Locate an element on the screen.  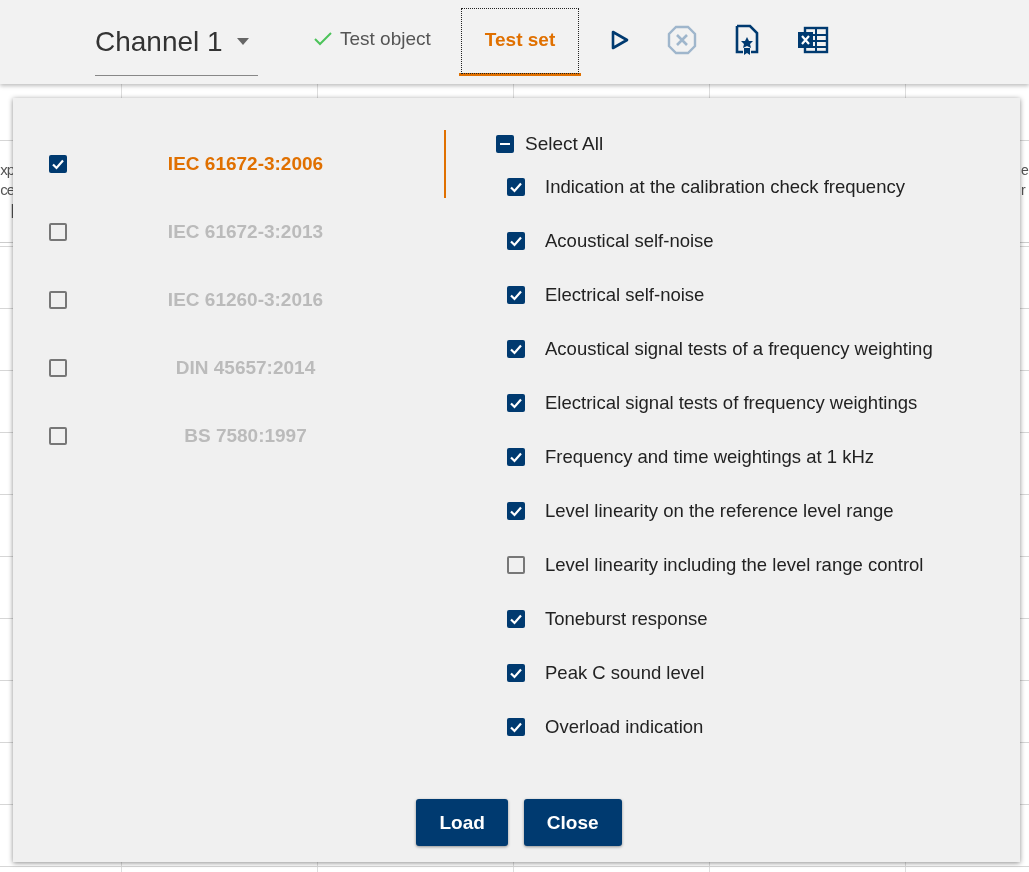
test-label: Level linearity including the level range control is located at coordinates (734, 565).